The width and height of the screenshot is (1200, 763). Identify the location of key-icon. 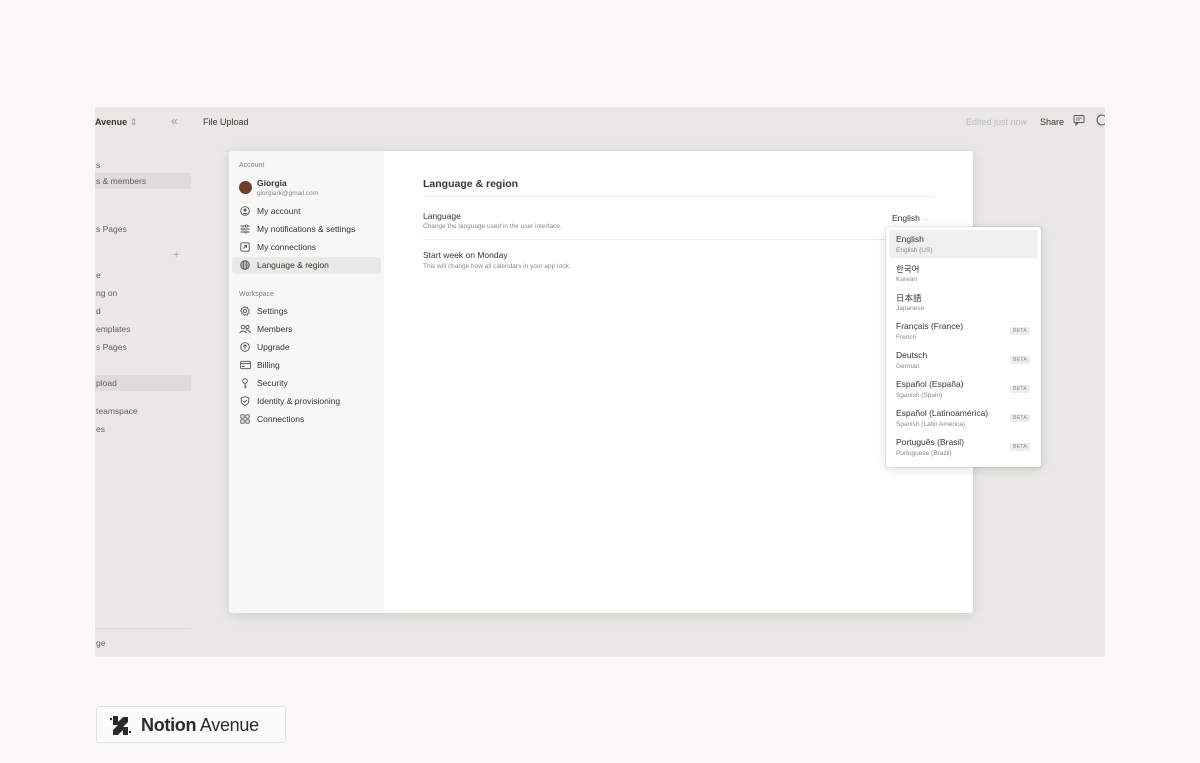
(245, 385).